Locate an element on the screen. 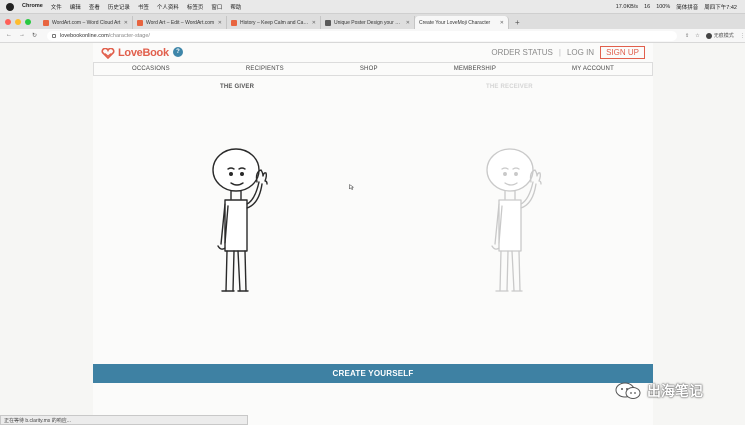  menu-view: 查看 is located at coordinates (94, 7).